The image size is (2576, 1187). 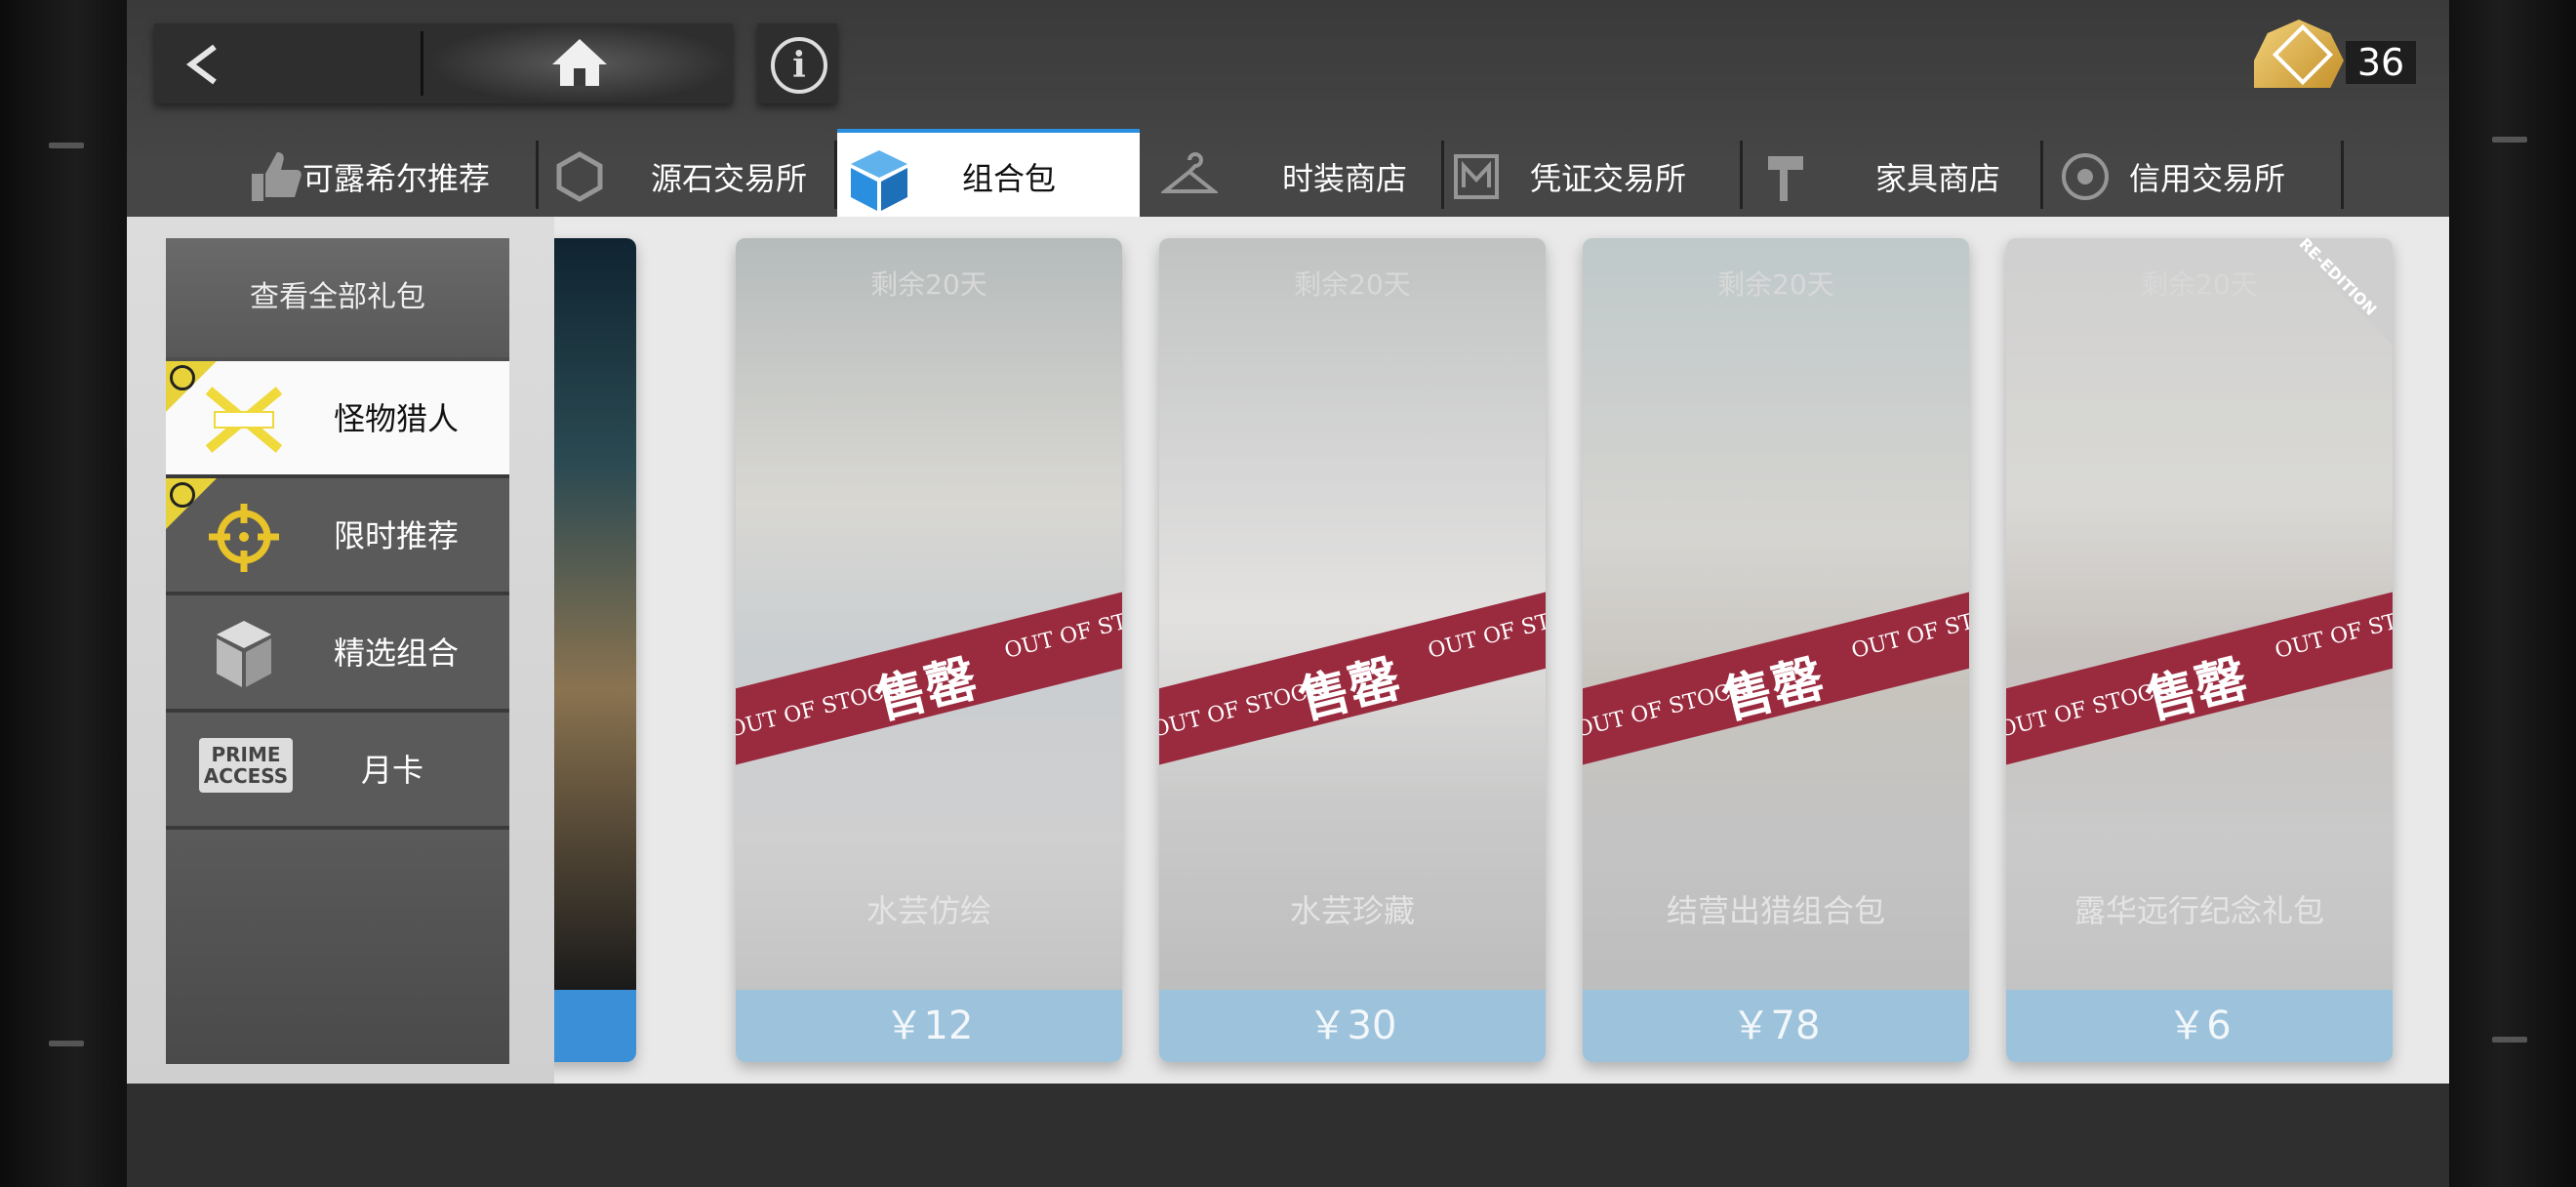 I want to click on originite-shop-icon, so click(x=579, y=176).